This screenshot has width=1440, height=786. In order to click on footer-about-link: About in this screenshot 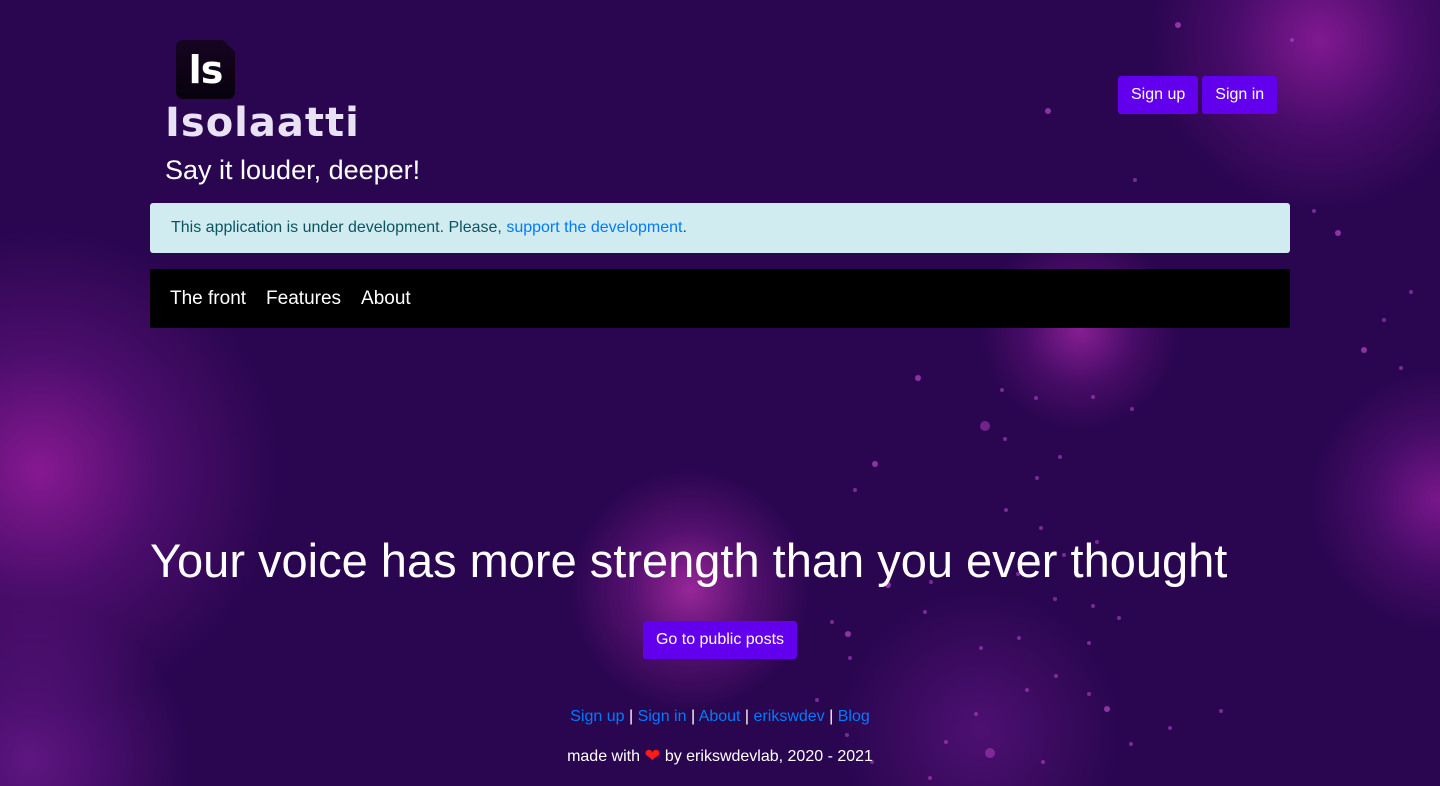, I will do `click(720, 716)`.